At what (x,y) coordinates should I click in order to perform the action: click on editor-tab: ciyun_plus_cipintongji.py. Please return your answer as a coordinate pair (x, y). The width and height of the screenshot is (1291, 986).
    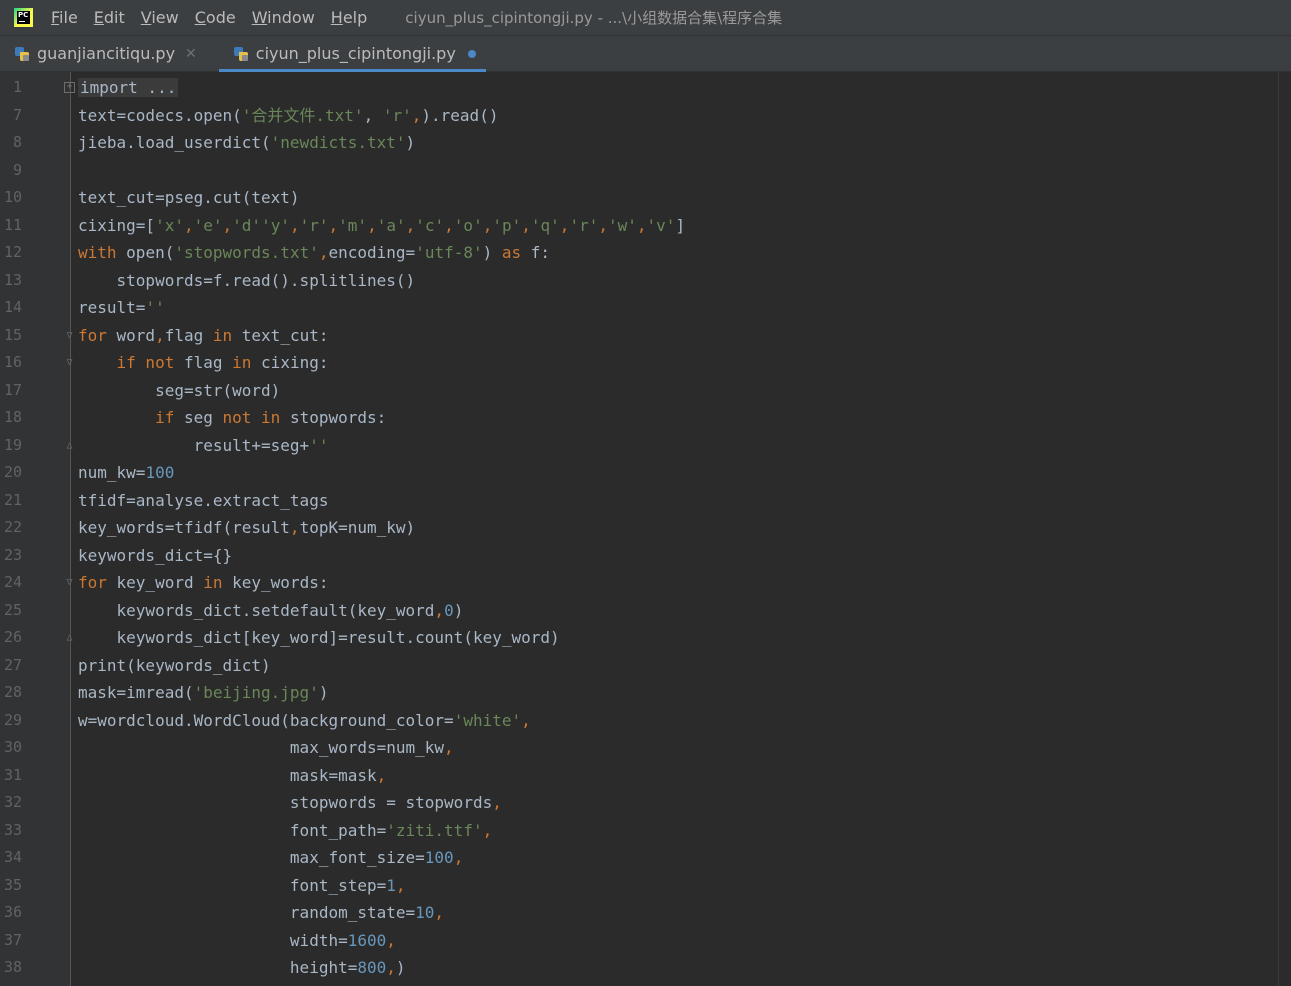
    Looking at the image, I should click on (352, 54).